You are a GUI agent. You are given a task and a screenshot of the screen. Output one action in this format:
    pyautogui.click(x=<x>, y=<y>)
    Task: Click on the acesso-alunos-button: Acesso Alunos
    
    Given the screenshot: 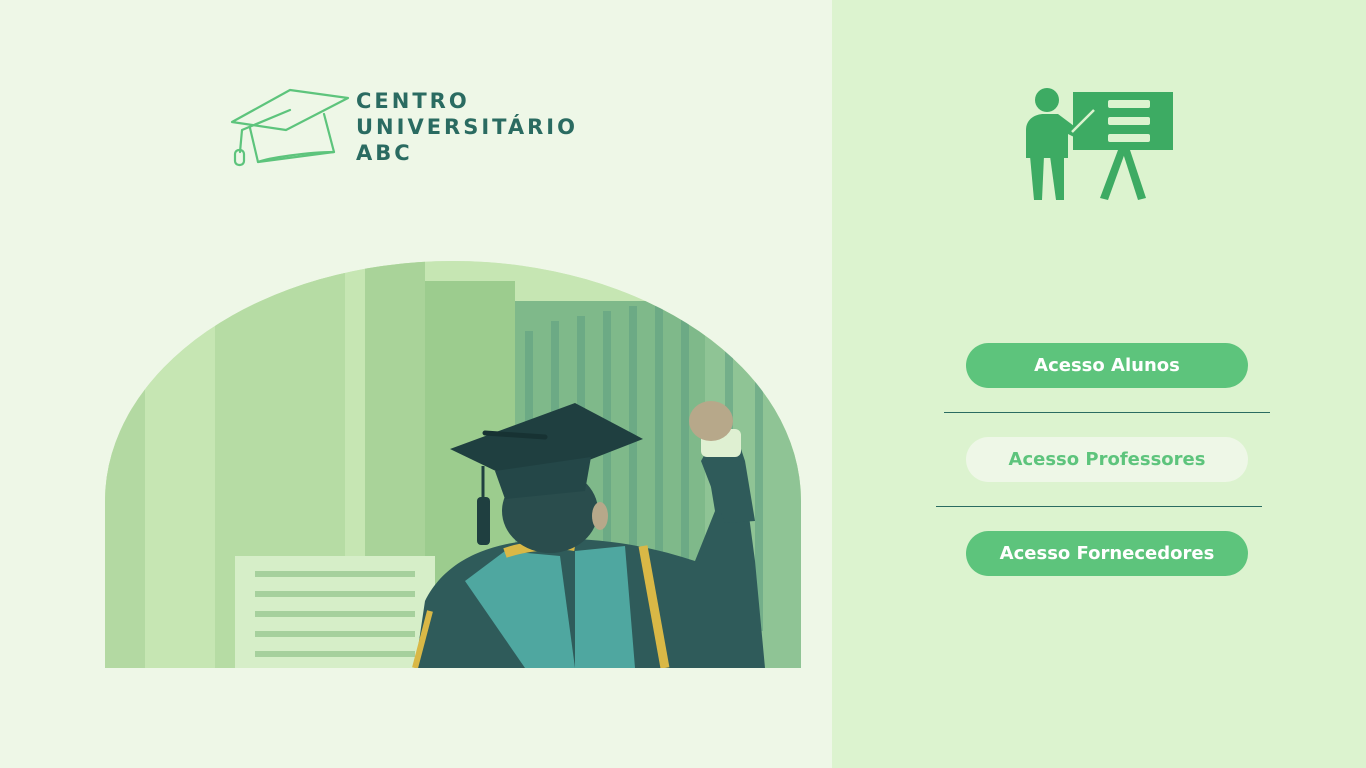 What is the action you would take?
    pyautogui.click(x=1107, y=365)
    